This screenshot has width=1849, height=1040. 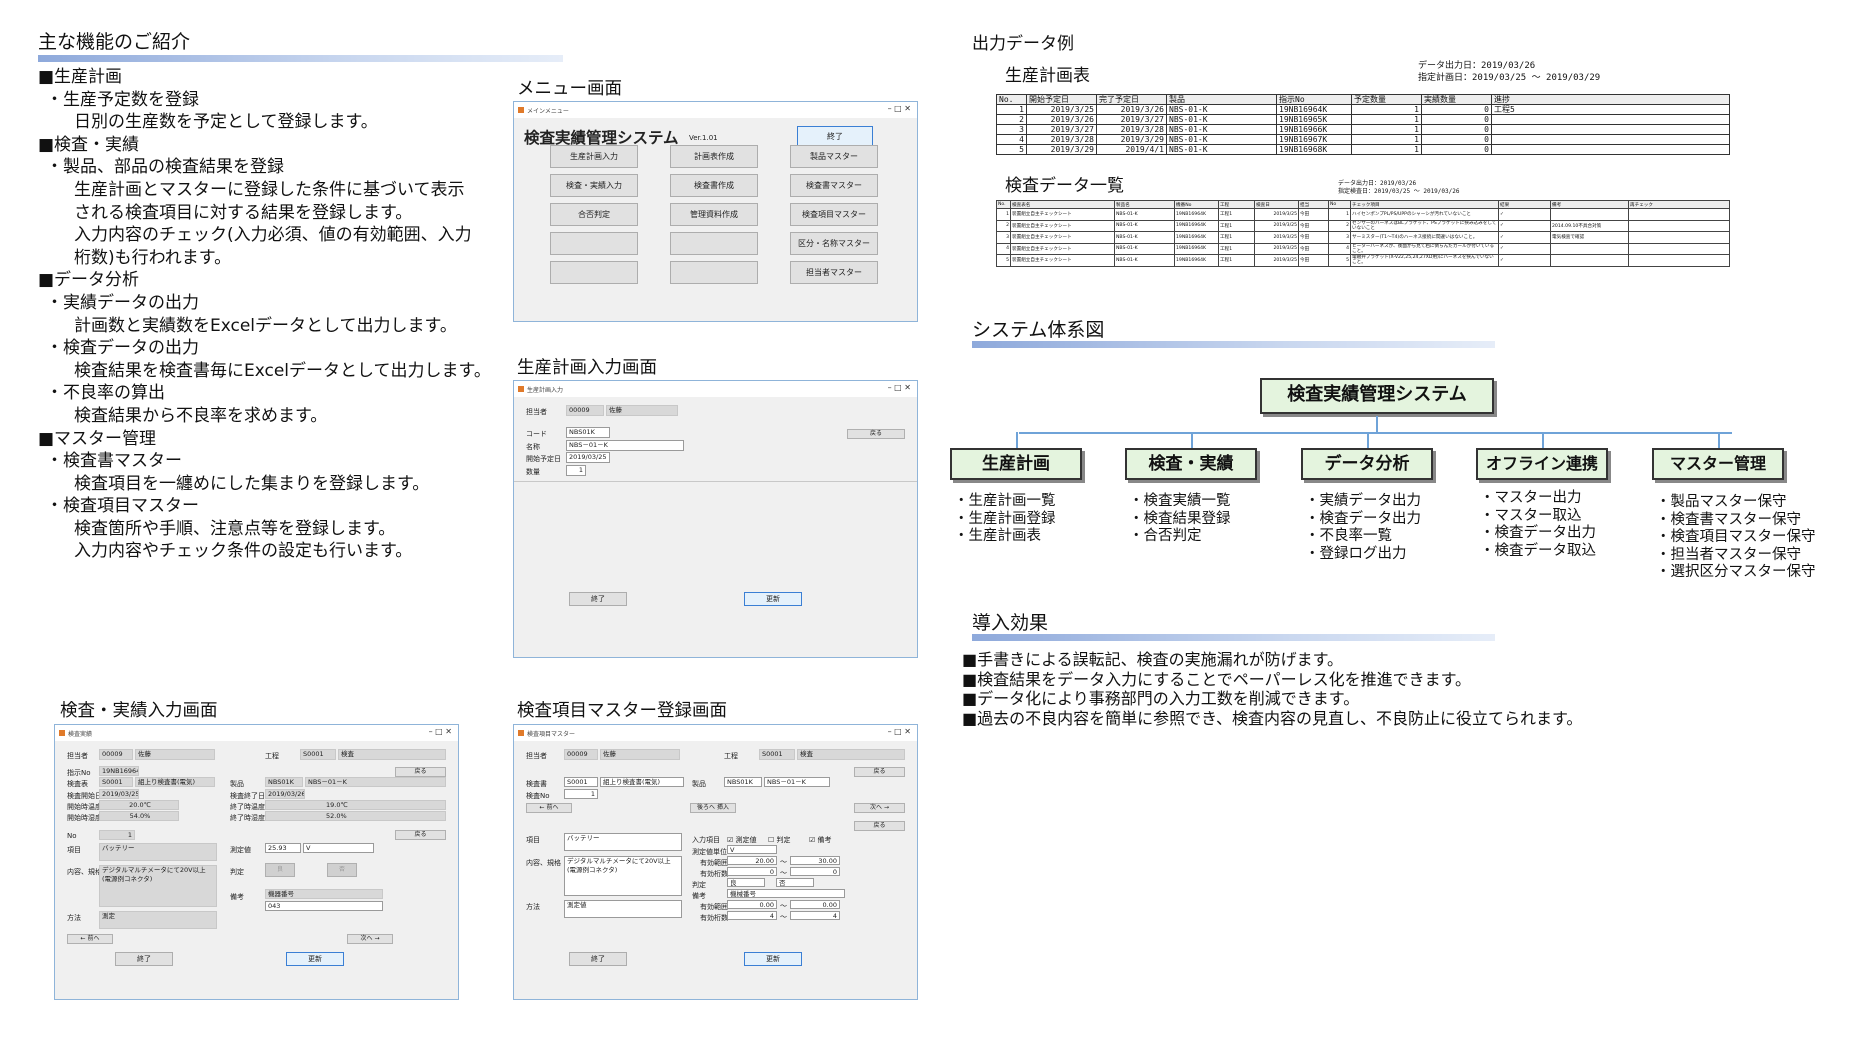 What do you see at coordinates (551, 734) in the screenshot?
I see `window-title: 検査項目マスター` at bounding box center [551, 734].